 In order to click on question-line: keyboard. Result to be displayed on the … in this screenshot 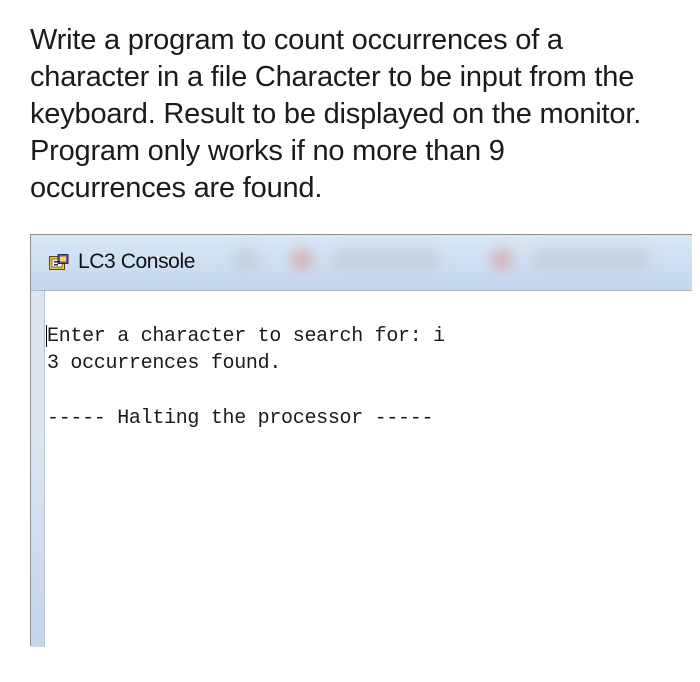, I will do `click(336, 114)`.